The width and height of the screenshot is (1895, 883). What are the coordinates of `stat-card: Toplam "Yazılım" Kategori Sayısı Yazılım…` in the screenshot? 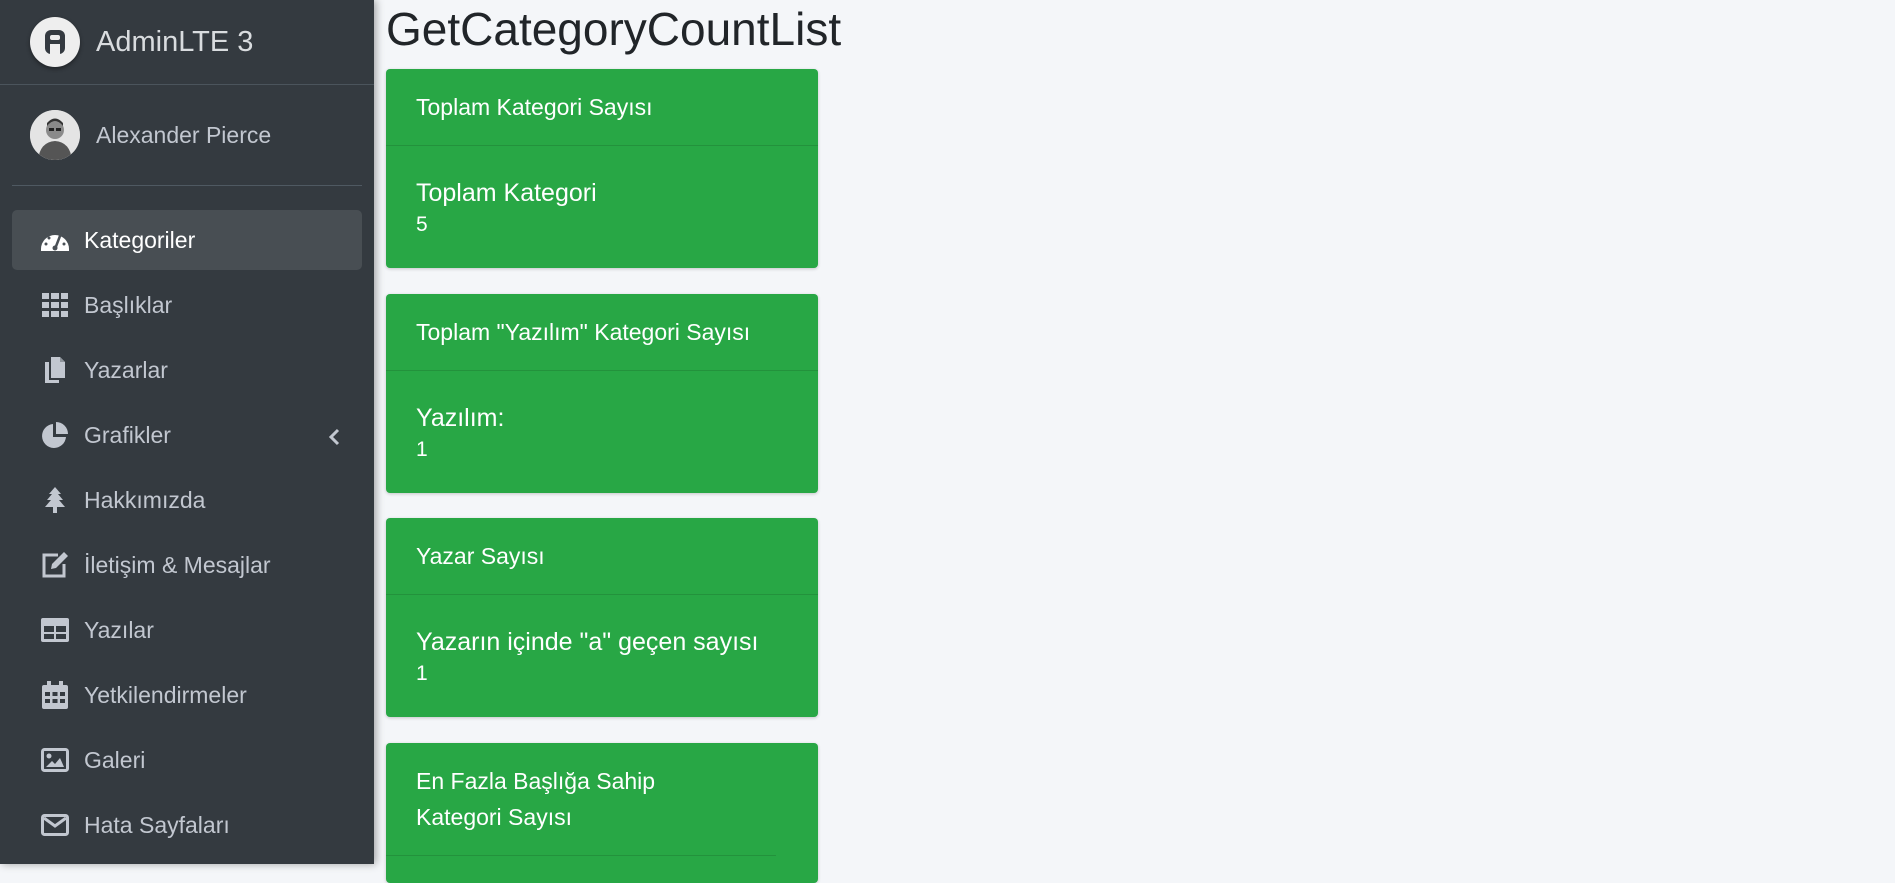 It's located at (602, 393).